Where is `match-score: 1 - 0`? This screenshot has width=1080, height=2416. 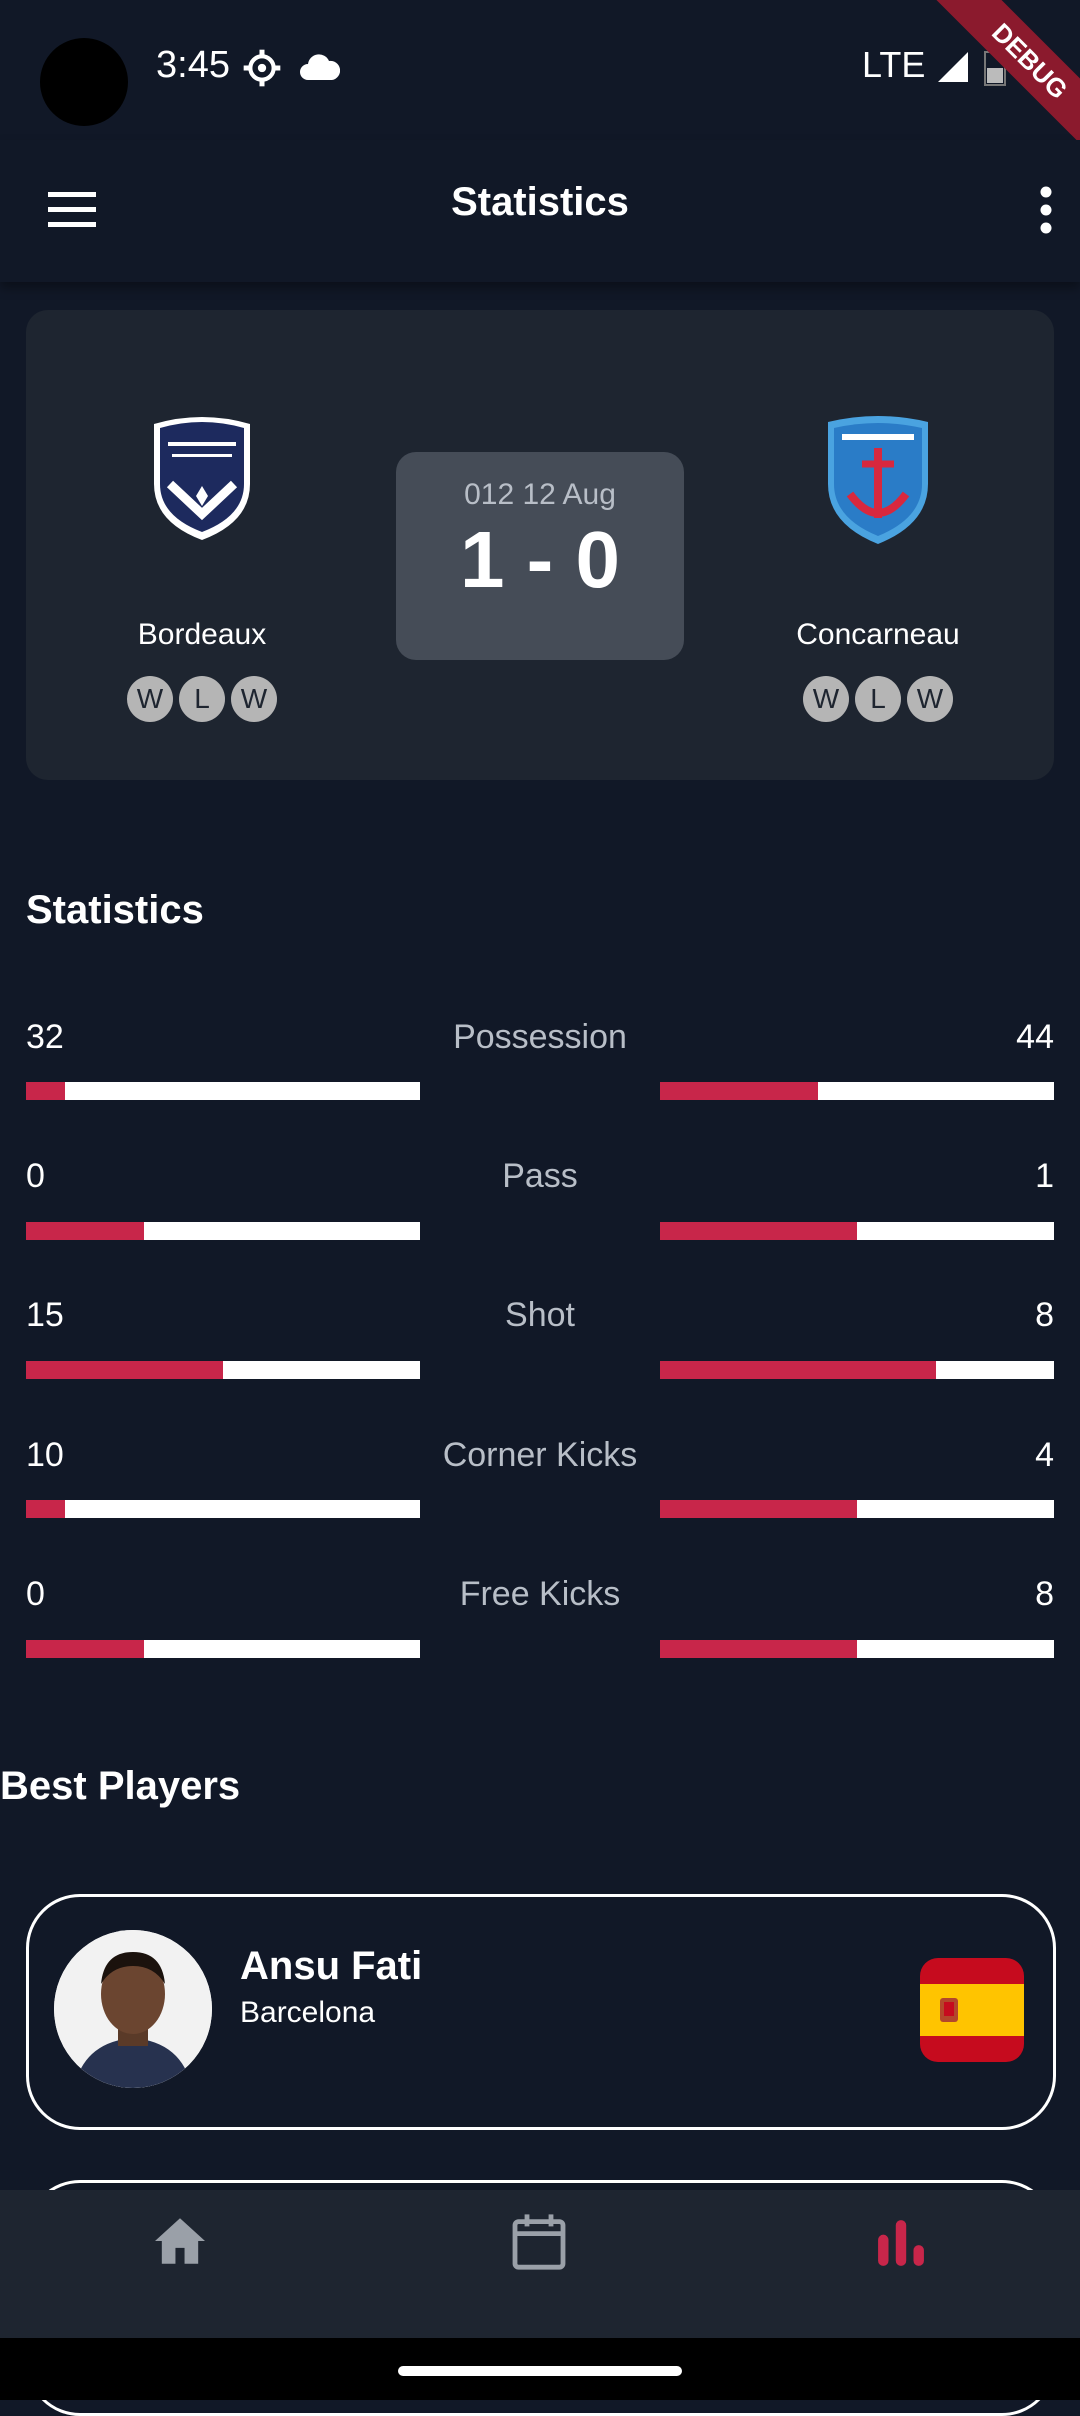
match-score: 1 - 0 is located at coordinates (540, 559).